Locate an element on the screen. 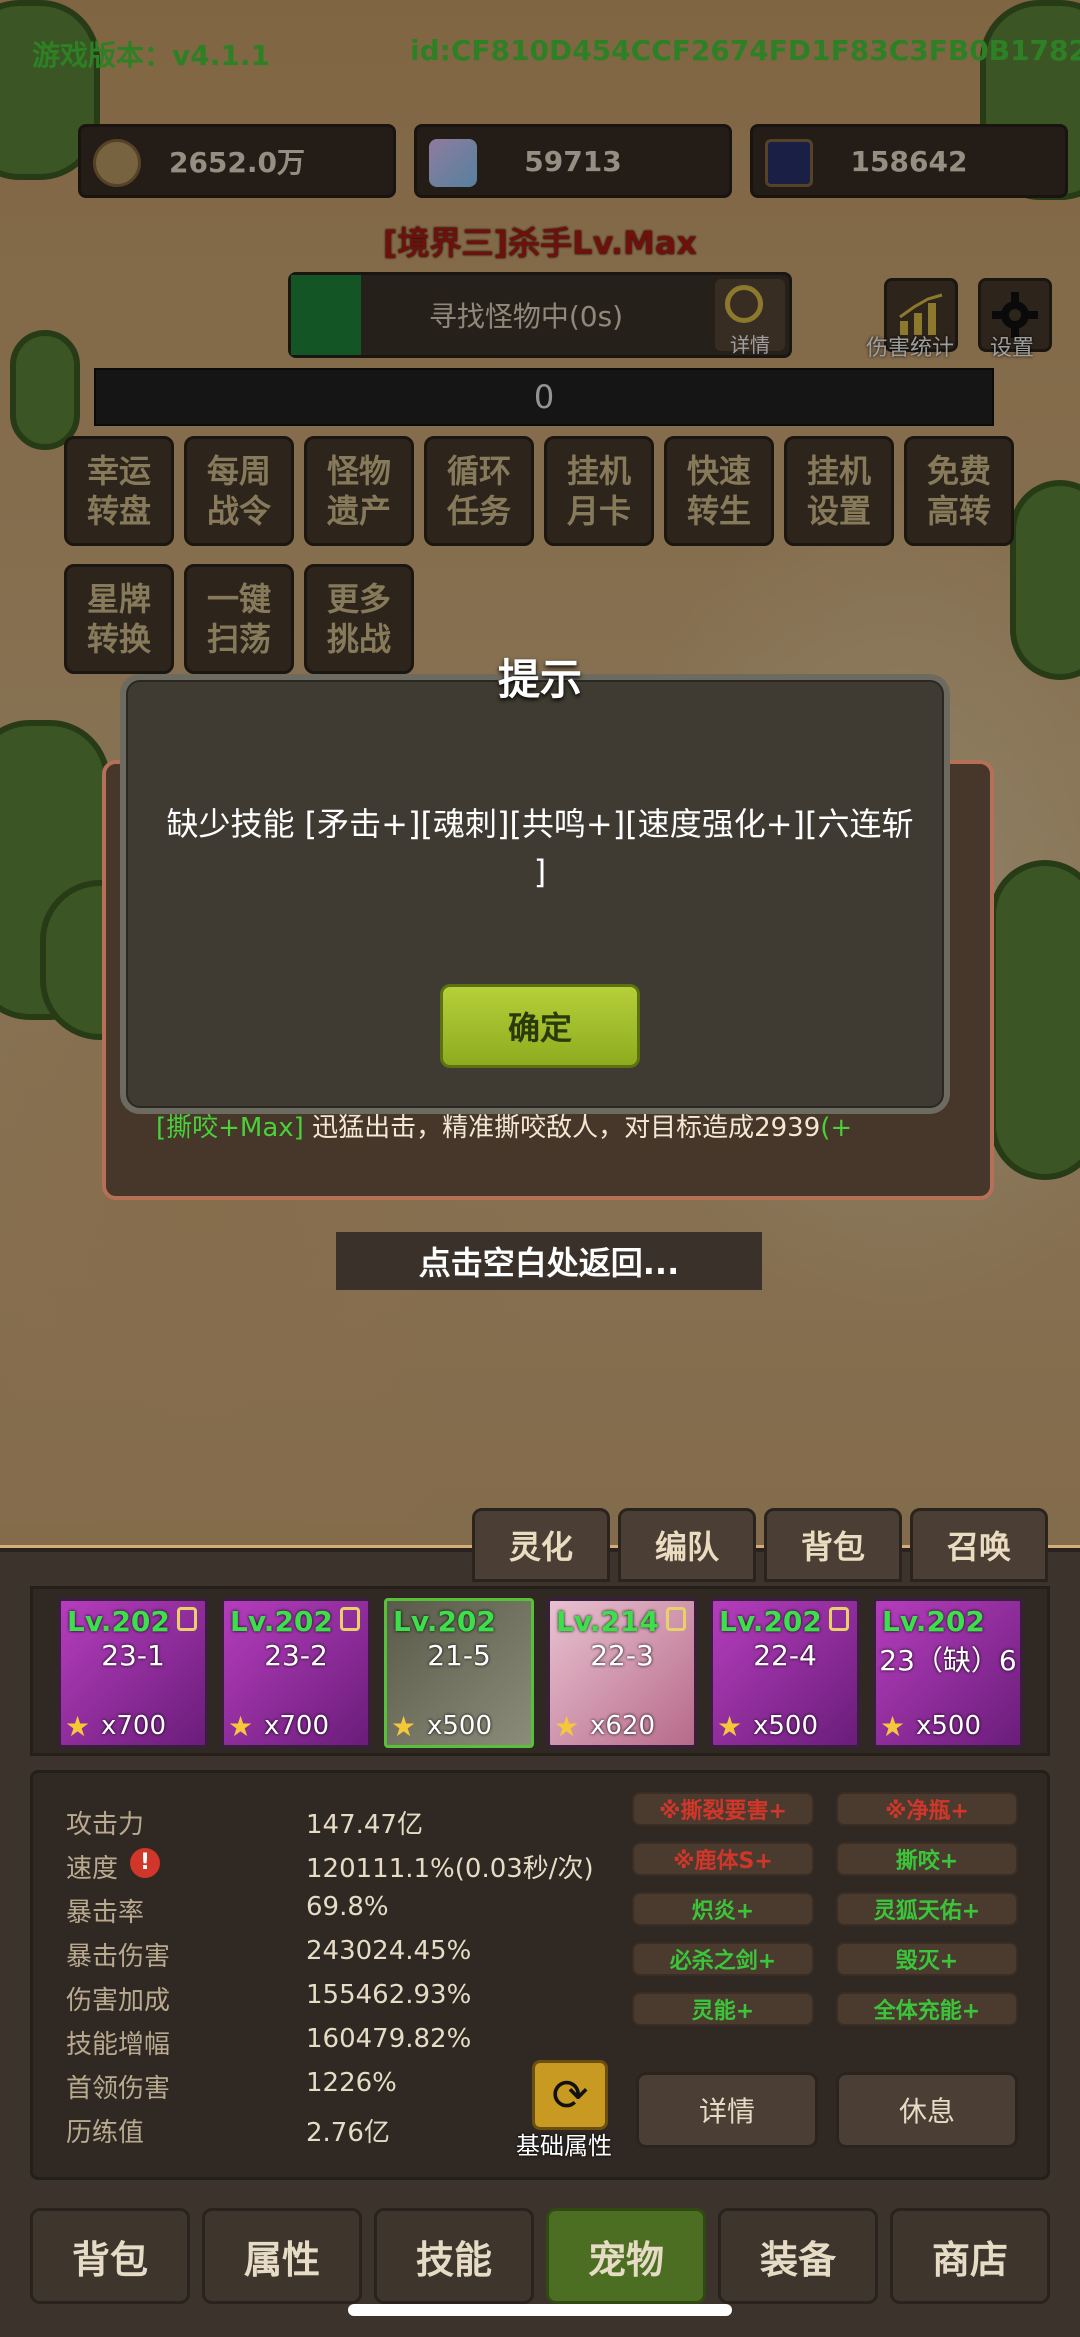 The image size is (1080, 2337). skill-description: [撕咬+Max] 迅猛出击，精准撕咬敌人，对目标造成2939(+ is located at coordinates (546, 1134).